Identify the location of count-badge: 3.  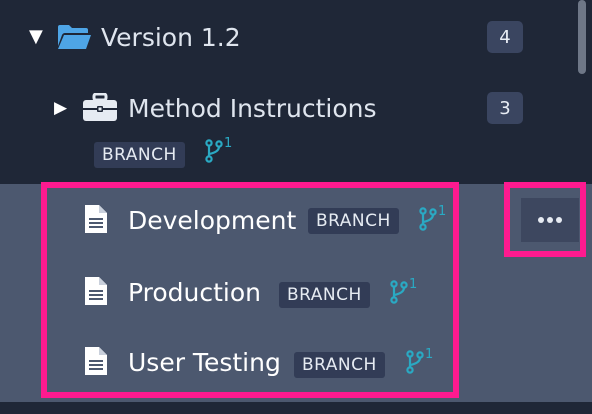
(505, 108).